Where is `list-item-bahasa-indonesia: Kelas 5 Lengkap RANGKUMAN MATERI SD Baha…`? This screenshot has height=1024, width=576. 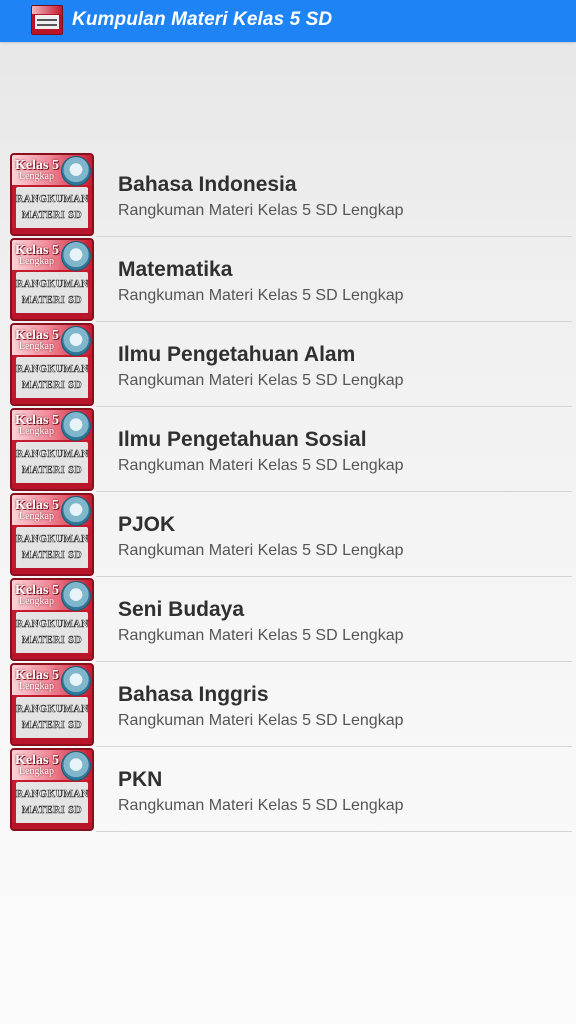 list-item-bahasa-indonesia: Kelas 5 Lengkap RANGKUMAN MATERI SD Baha… is located at coordinates (288, 194).